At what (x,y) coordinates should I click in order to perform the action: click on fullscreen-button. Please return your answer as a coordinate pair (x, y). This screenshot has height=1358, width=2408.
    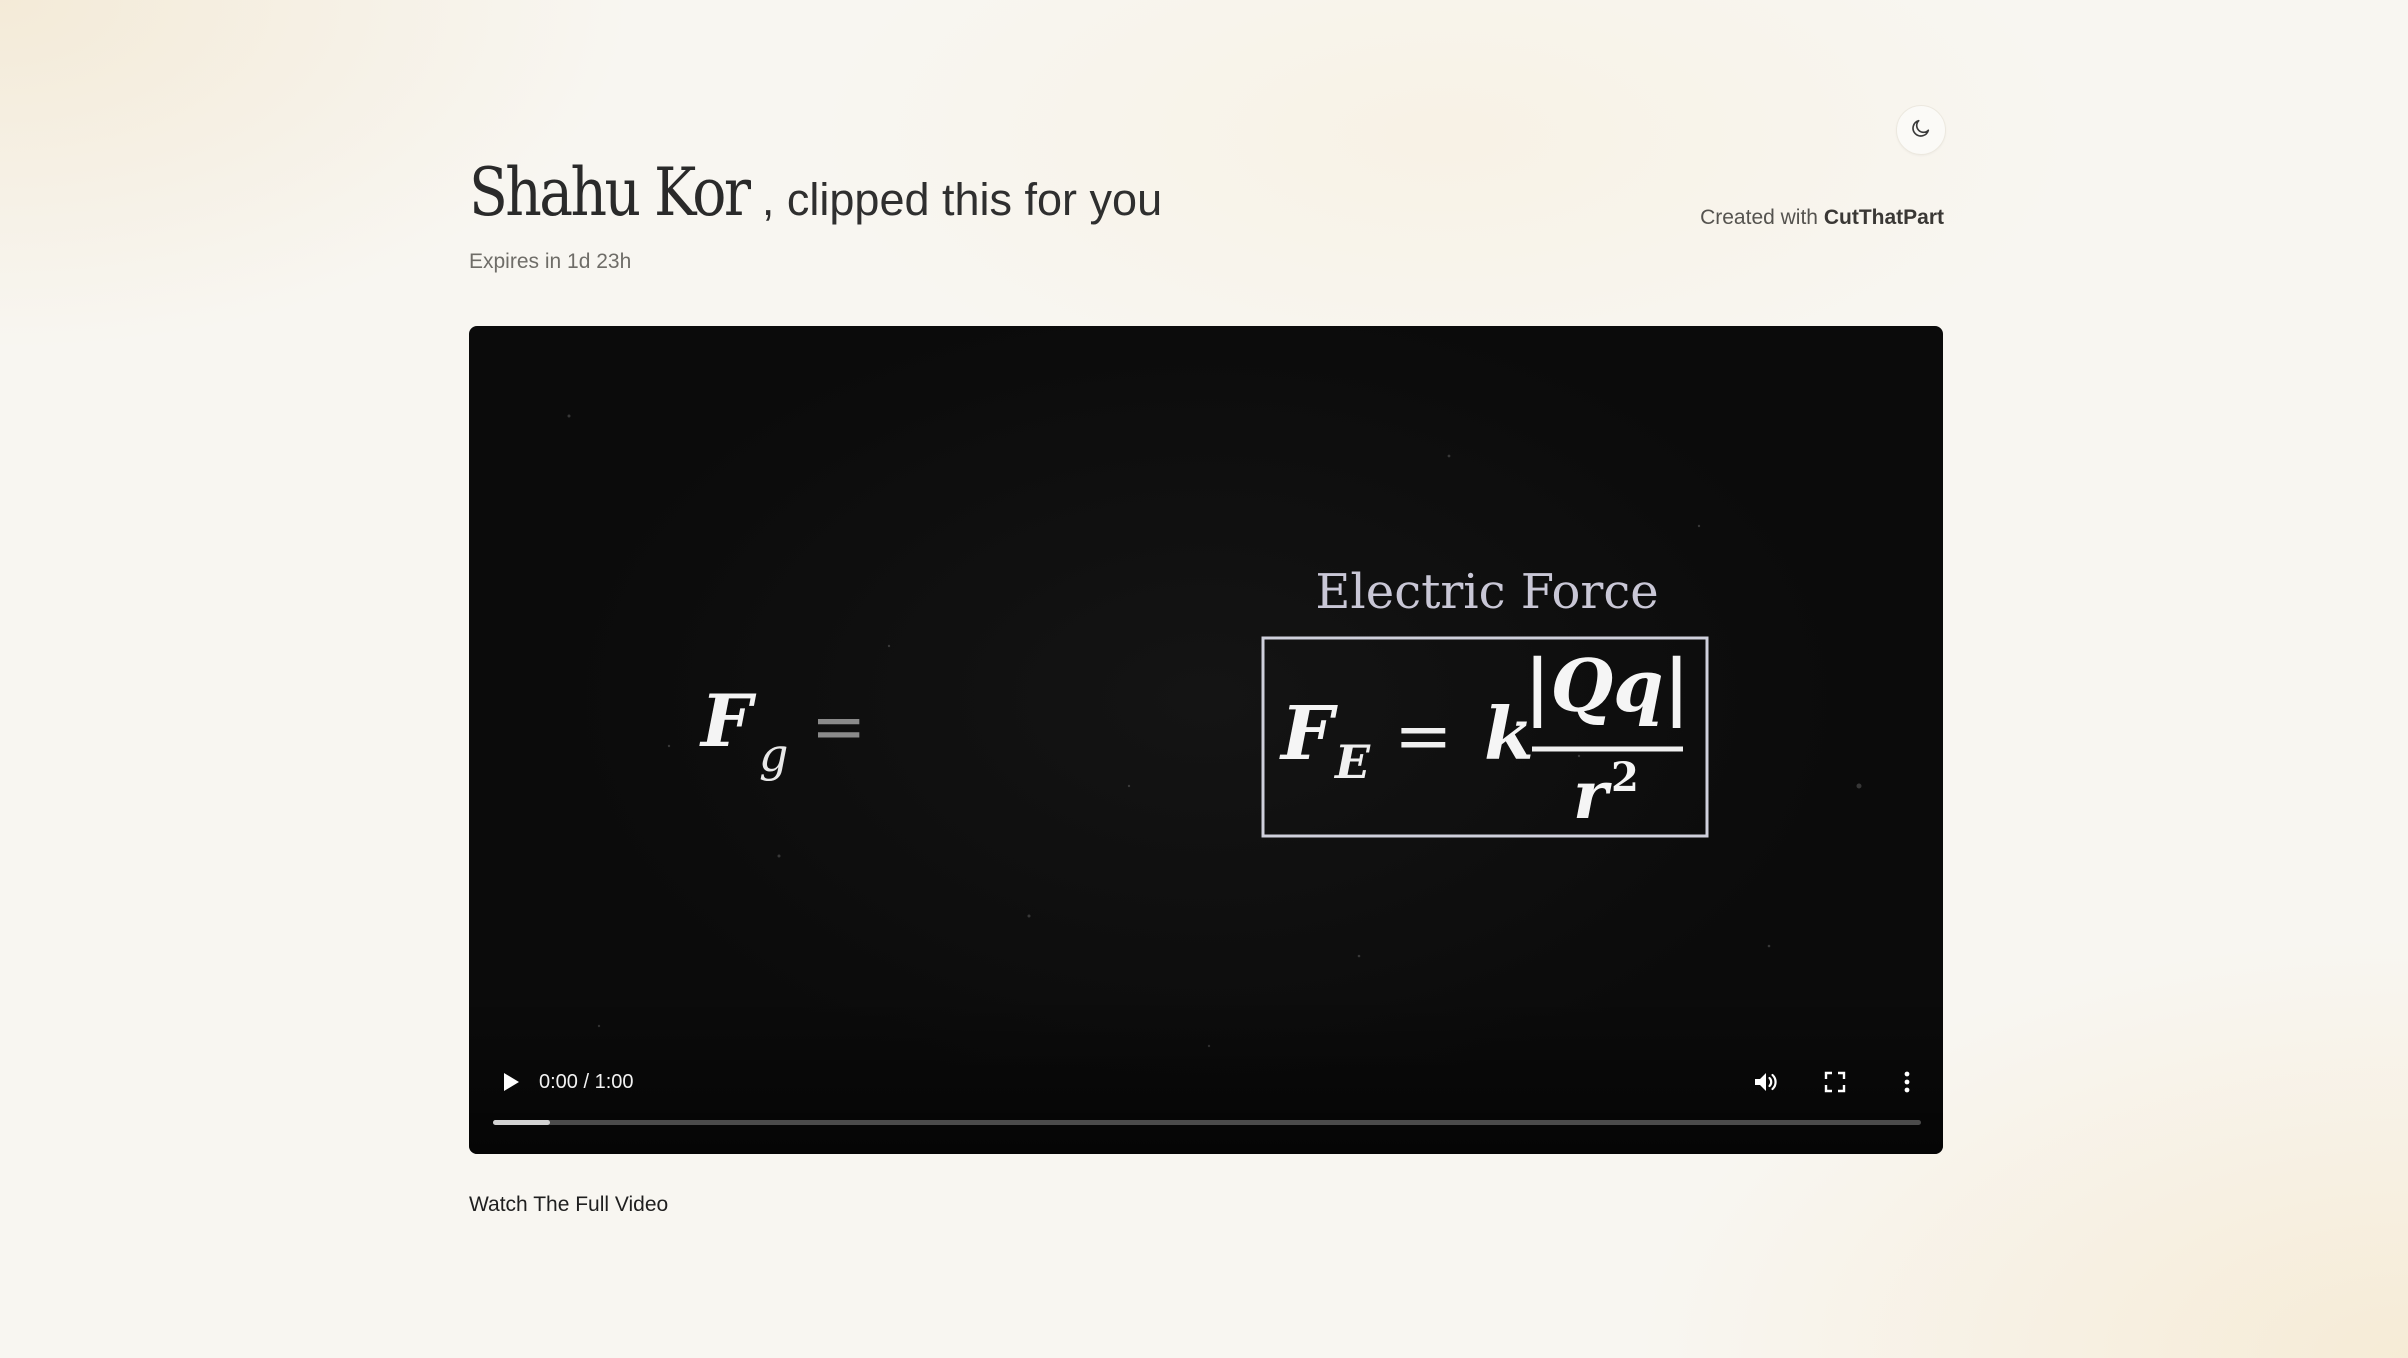
    Looking at the image, I should click on (1835, 1084).